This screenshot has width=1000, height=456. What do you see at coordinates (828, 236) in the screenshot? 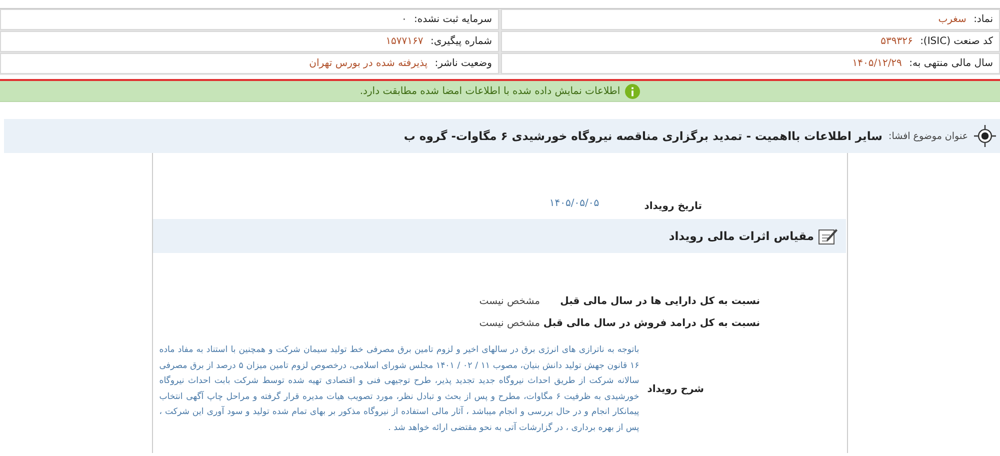
I see `pencil-note-icon` at bounding box center [828, 236].